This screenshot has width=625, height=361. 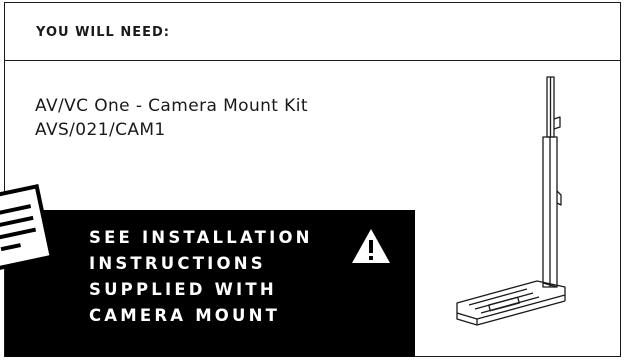 What do you see at coordinates (183, 289) in the screenshot?
I see `notice-line-3: SUPPLIED WITH` at bounding box center [183, 289].